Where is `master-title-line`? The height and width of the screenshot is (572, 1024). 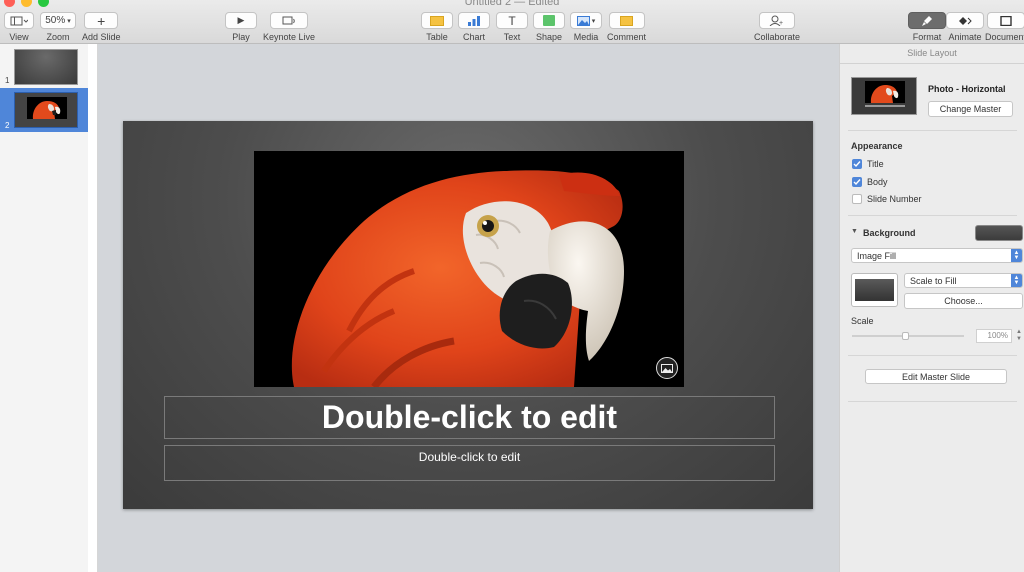
master-title-line is located at coordinates (885, 106).